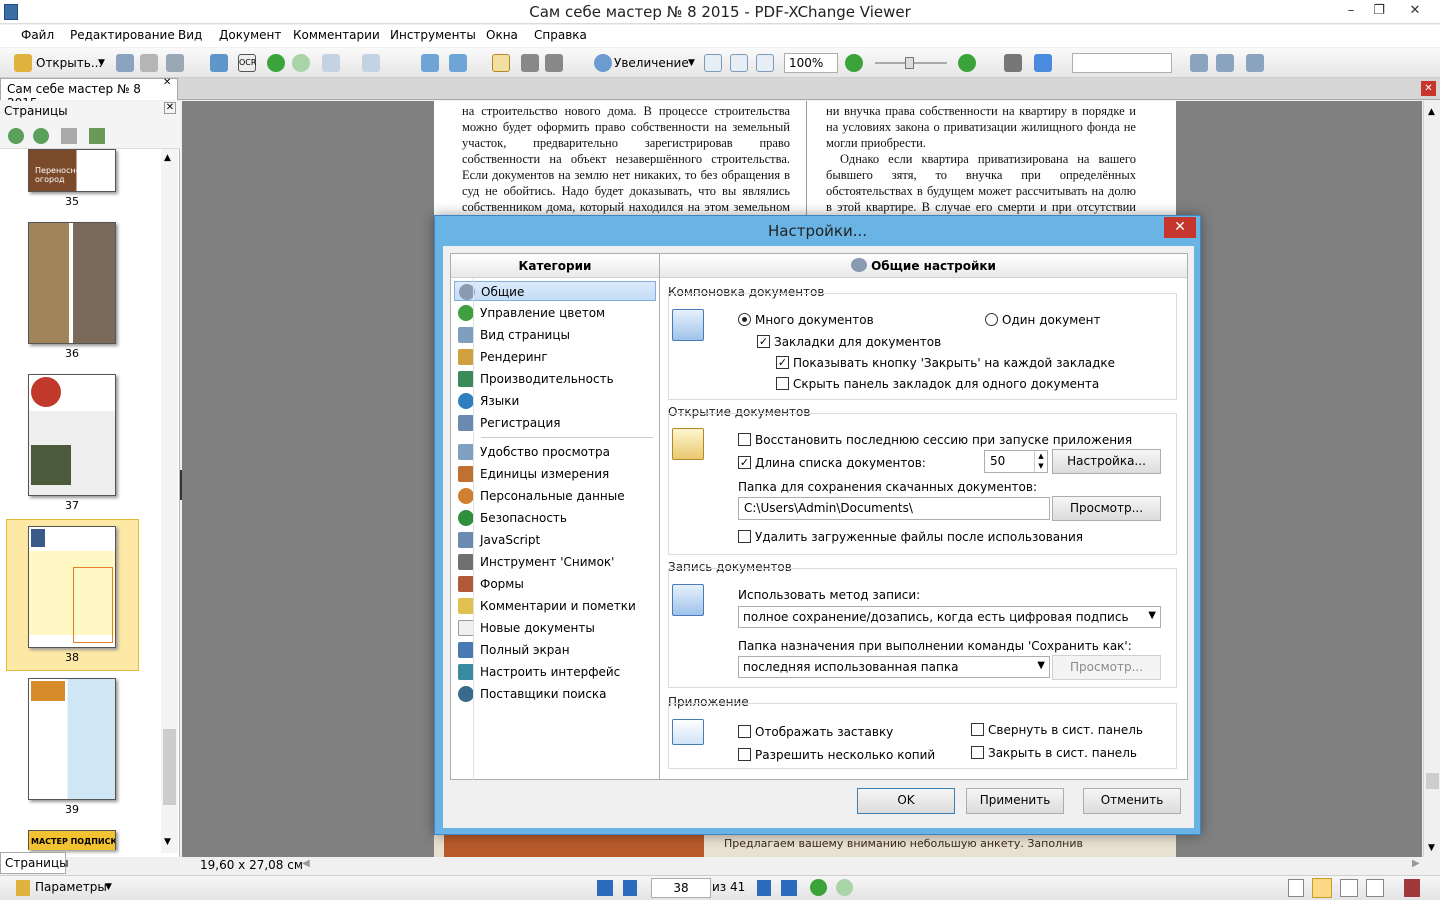 The height and width of the screenshot is (900, 1440). Describe the element at coordinates (555, 452) in the screenshot. I see `category-viewing-comfort: Удобство просмотра` at that location.